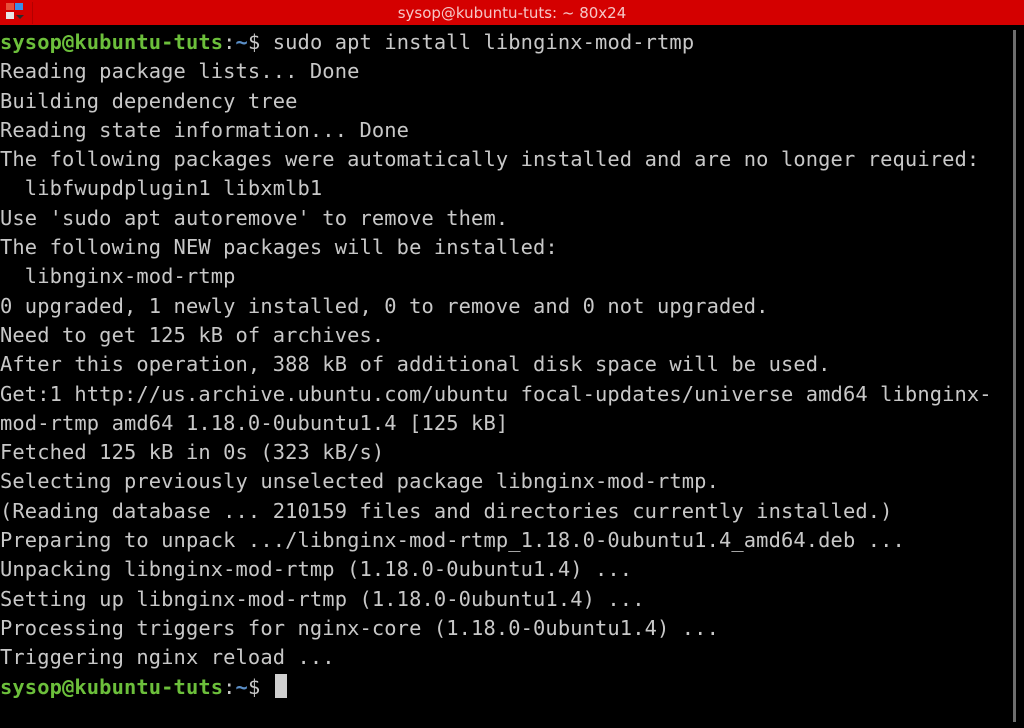 The width and height of the screenshot is (1024, 728). I want to click on window-titlebar: sysop@kubuntu-tuts: ~ 80x24, so click(512, 12).